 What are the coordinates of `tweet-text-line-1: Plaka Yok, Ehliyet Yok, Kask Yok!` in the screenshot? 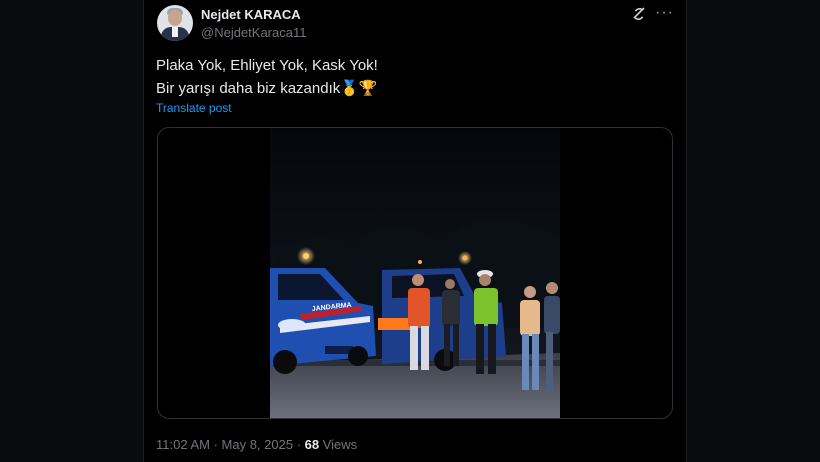 It's located at (267, 65).